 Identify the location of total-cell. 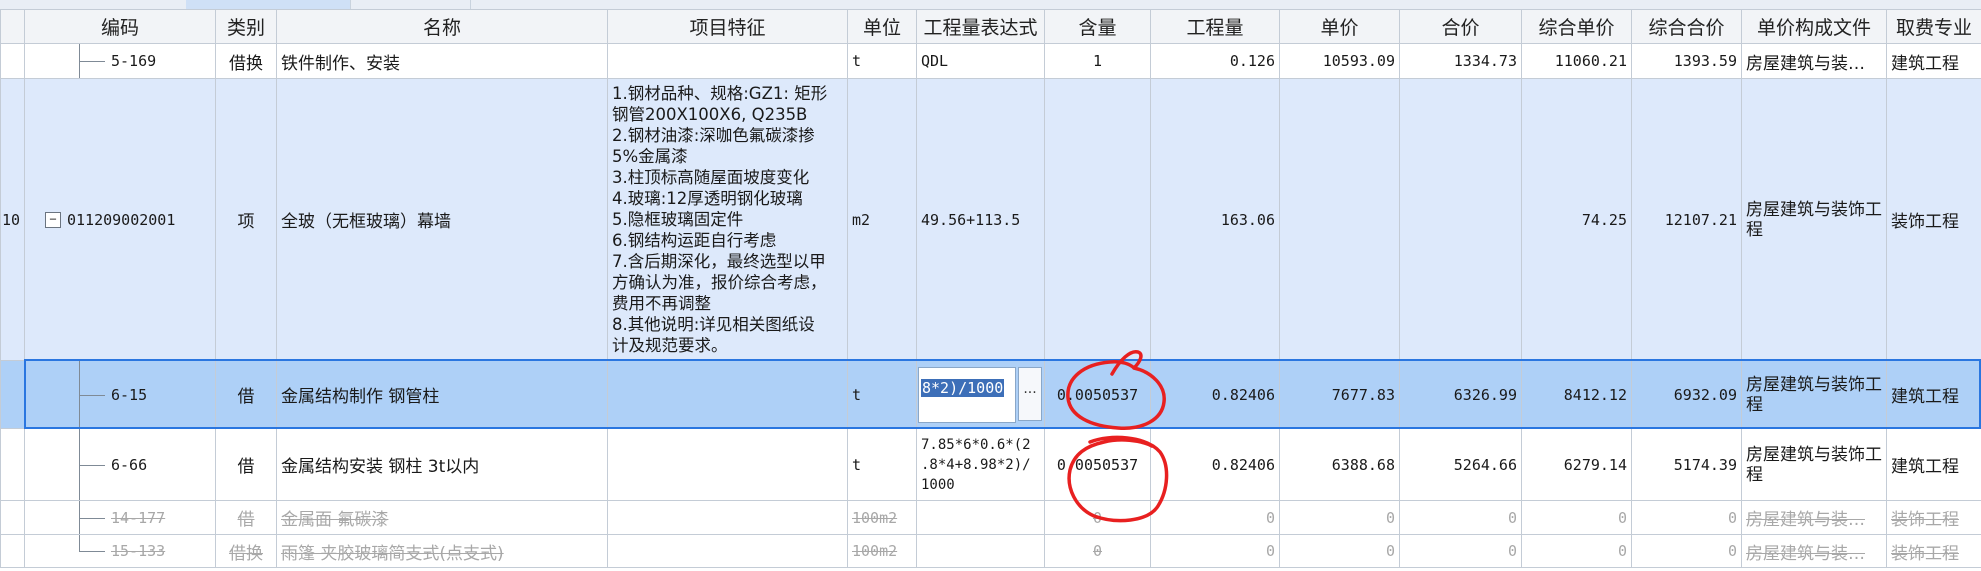
(1460, 219).